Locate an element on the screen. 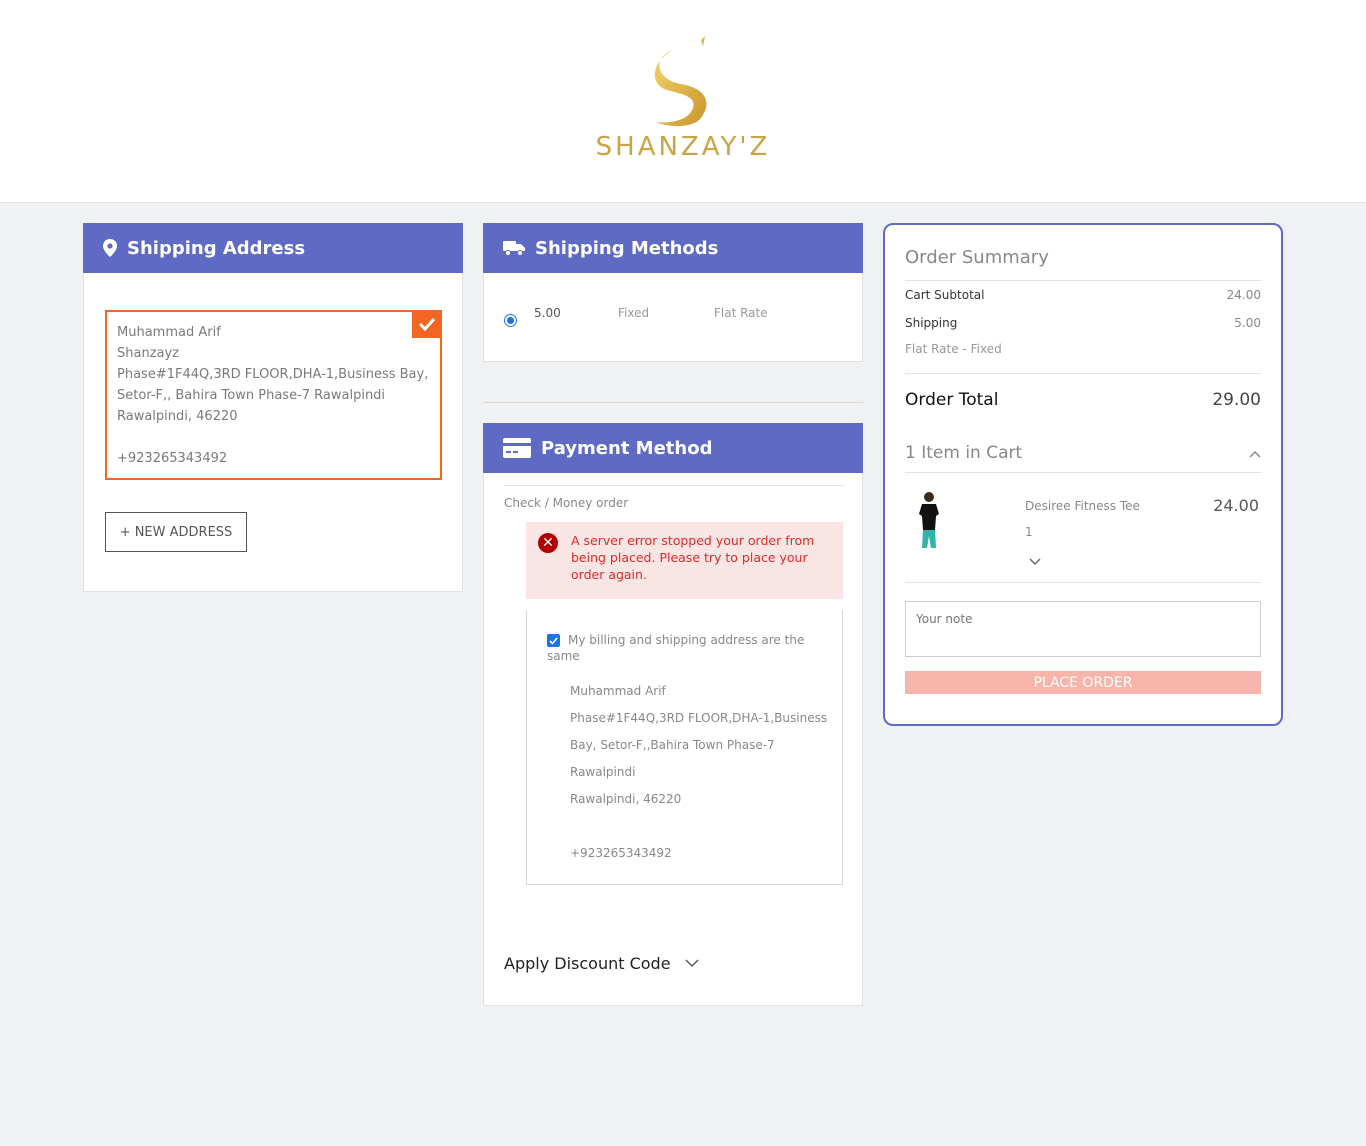  brand-logo: SHANZAY'Z is located at coordinates (683, 101).